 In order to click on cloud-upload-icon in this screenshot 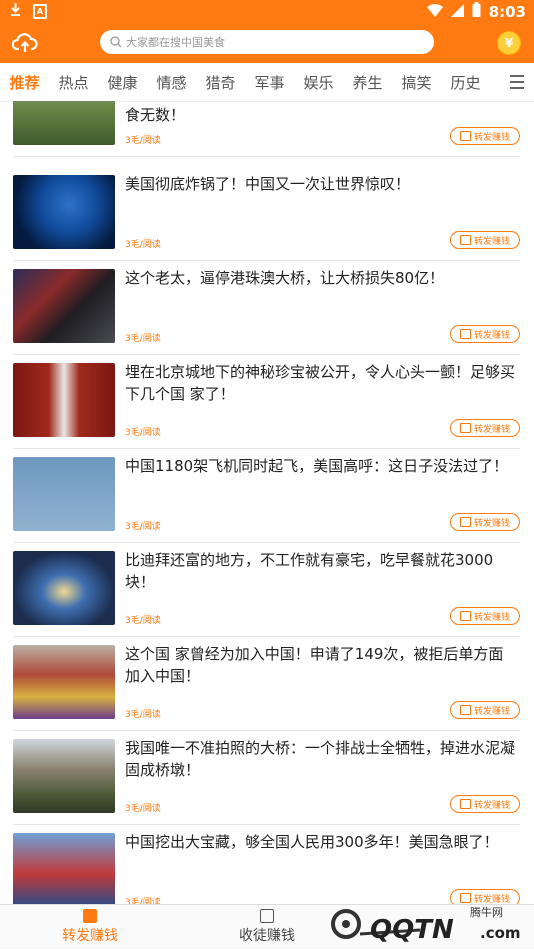, I will do `click(25, 43)`.